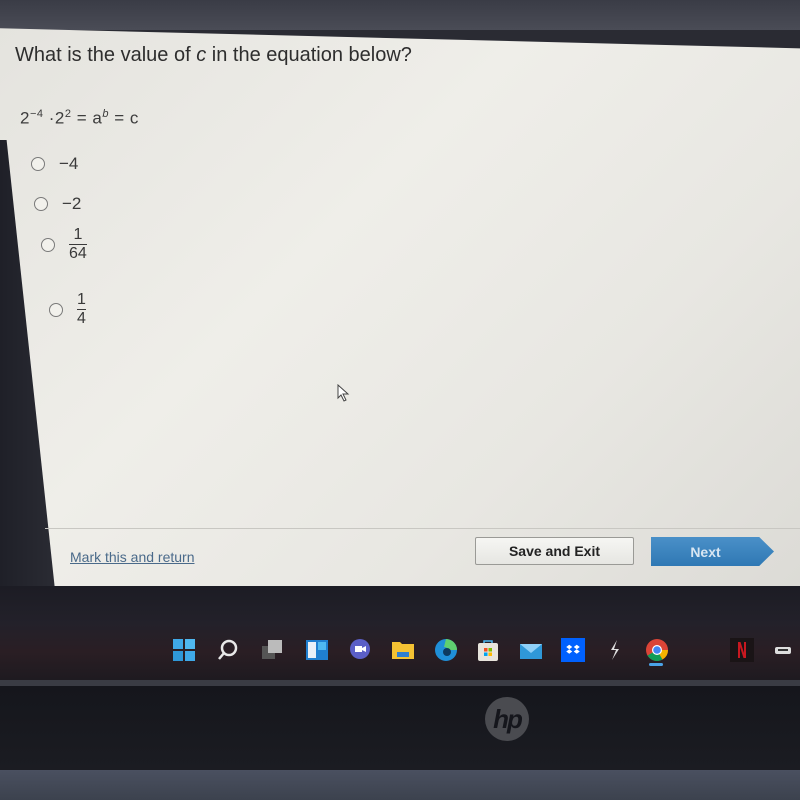  I want to click on screen-bezel-top, so click(400, 15).